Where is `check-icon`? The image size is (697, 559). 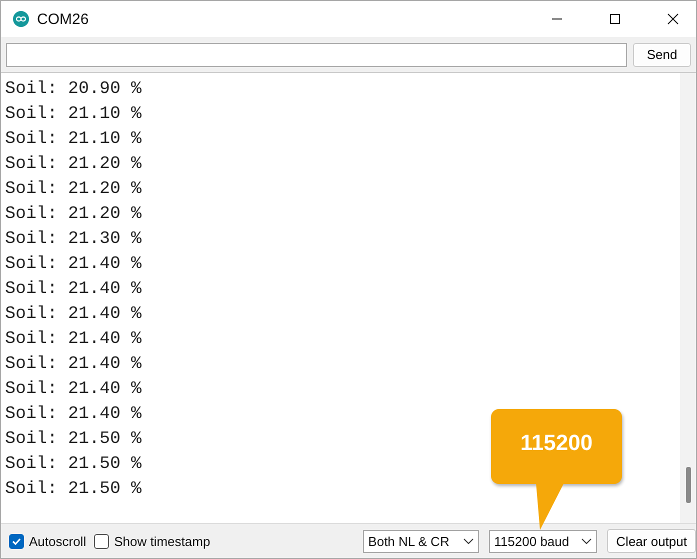 check-icon is located at coordinates (16, 541).